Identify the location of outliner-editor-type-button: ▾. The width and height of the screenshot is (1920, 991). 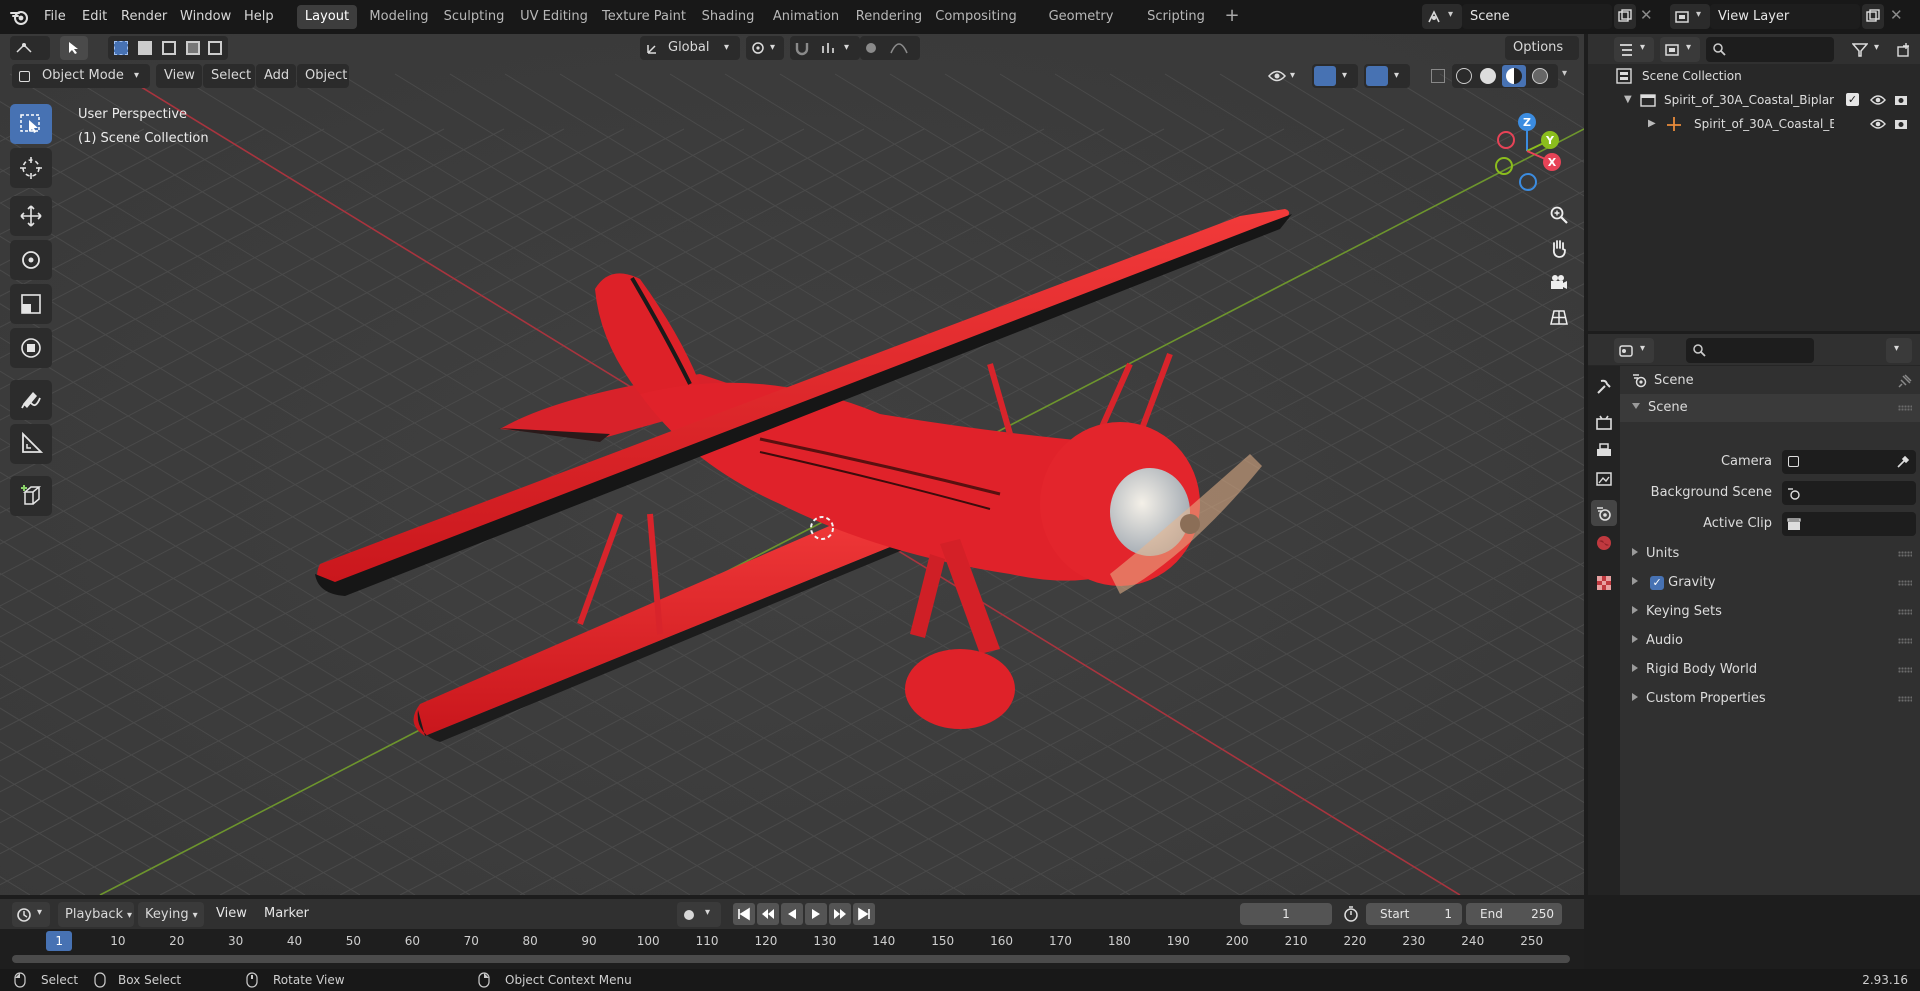
(1634, 49).